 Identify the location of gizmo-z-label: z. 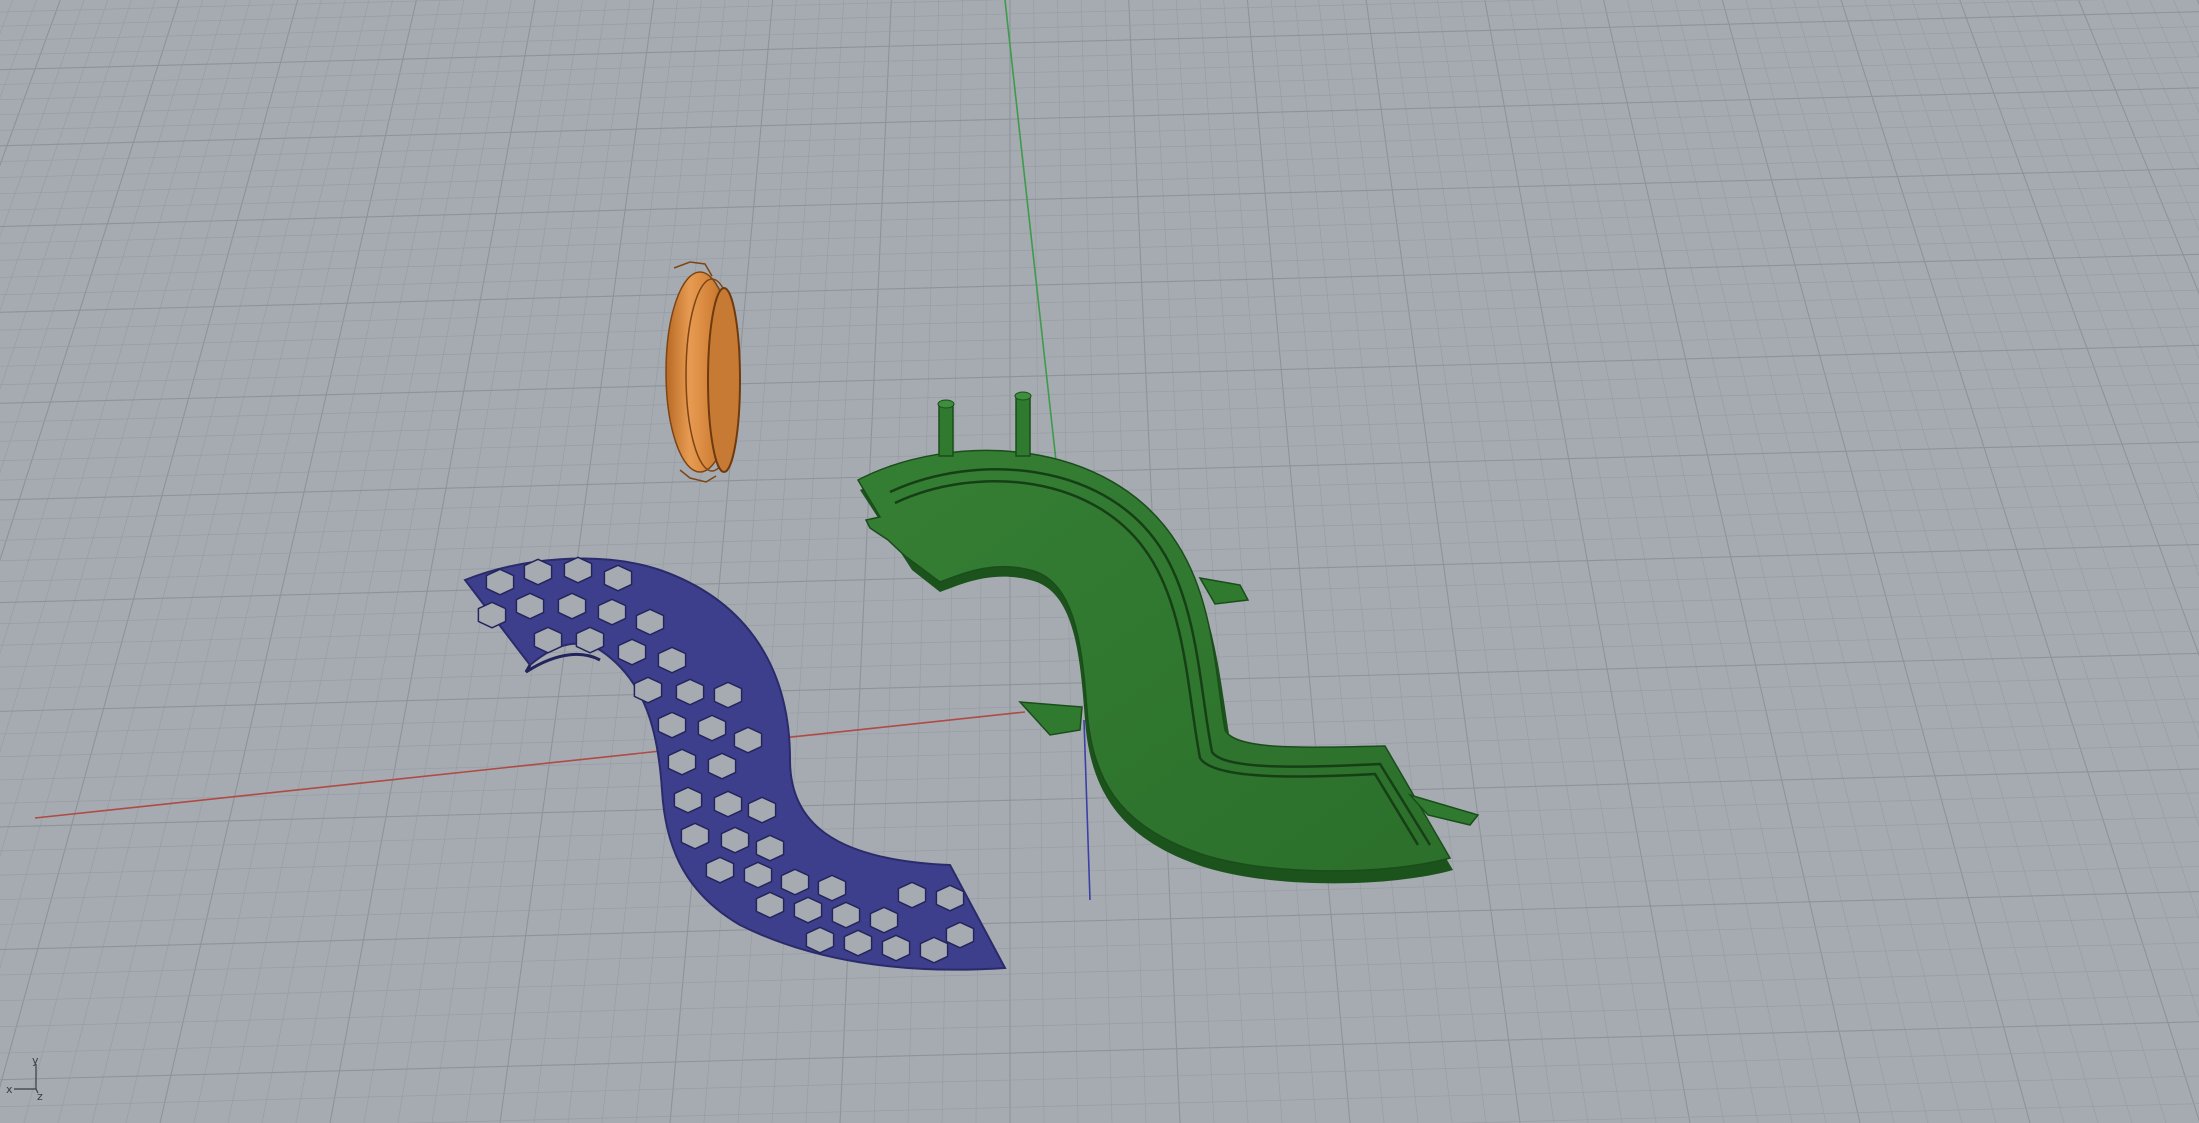
(40, 1096).